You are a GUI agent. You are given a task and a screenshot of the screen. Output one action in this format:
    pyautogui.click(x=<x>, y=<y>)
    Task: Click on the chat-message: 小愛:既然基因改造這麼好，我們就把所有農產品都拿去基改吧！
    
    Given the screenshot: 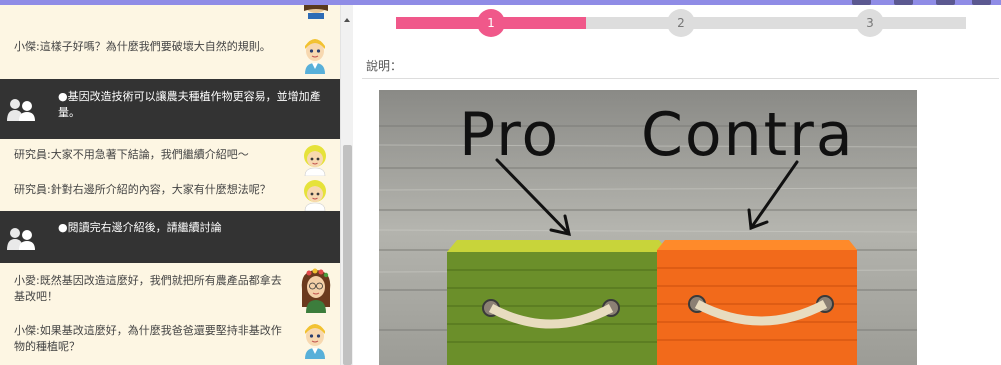 What is the action you would take?
    pyautogui.click(x=170, y=291)
    